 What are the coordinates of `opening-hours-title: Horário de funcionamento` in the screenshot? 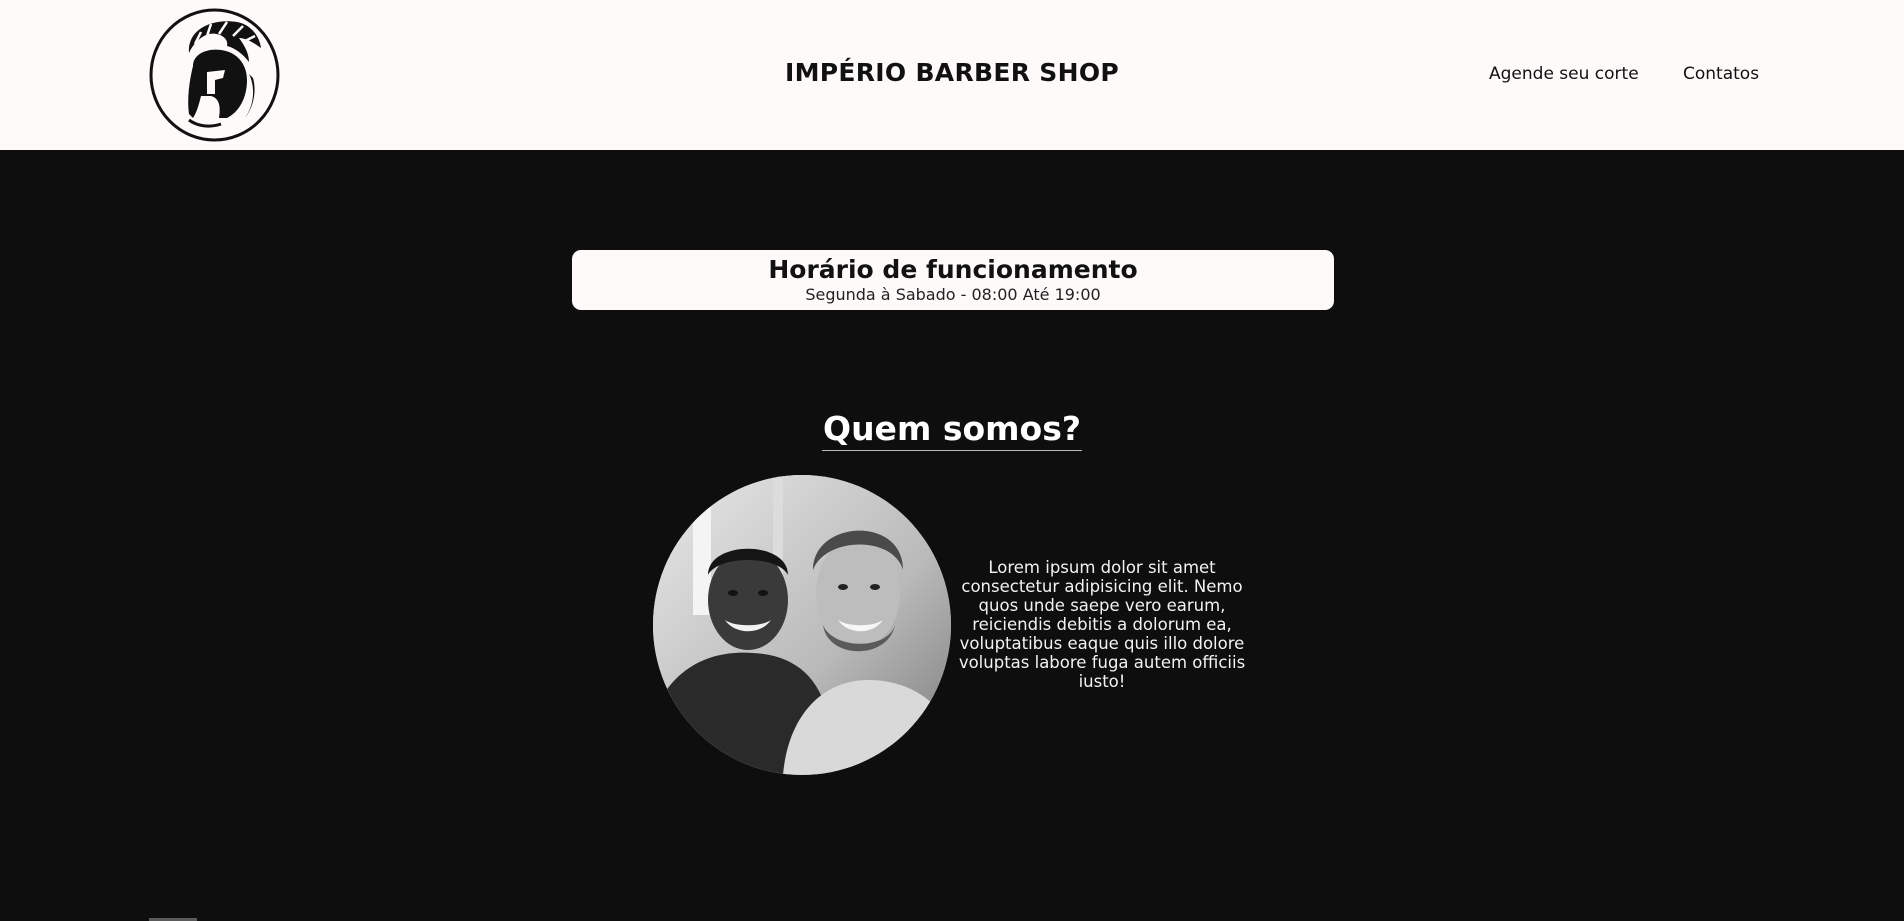 It's located at (953, 269).